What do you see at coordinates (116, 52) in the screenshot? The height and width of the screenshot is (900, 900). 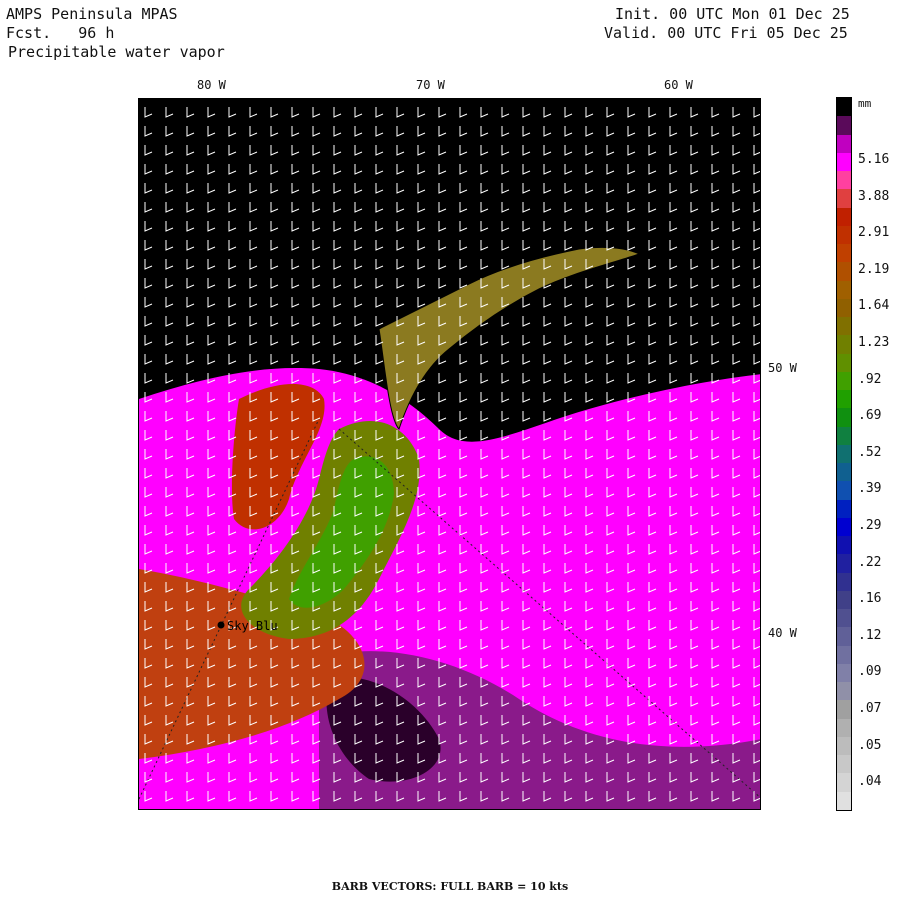 I see `field-name: Precipitable water vapor` at bounding box center [116, 52].